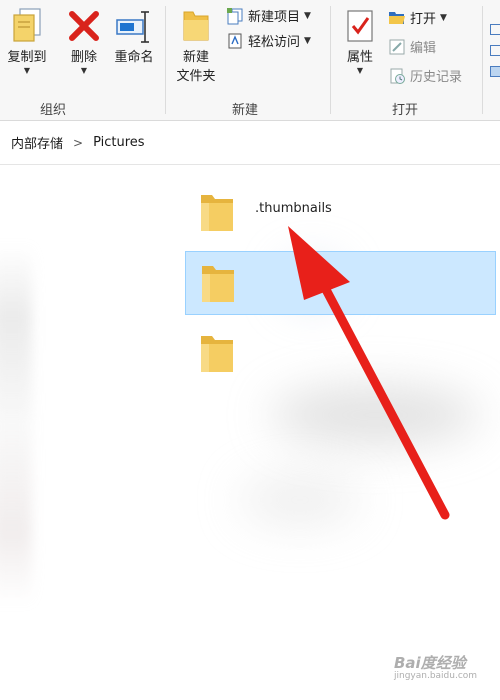 This screenshot has height=700, width=500. Describe the element at coordinates (274, 17) in the screenshot. I see `new-item-label: 新建项目` at that location.